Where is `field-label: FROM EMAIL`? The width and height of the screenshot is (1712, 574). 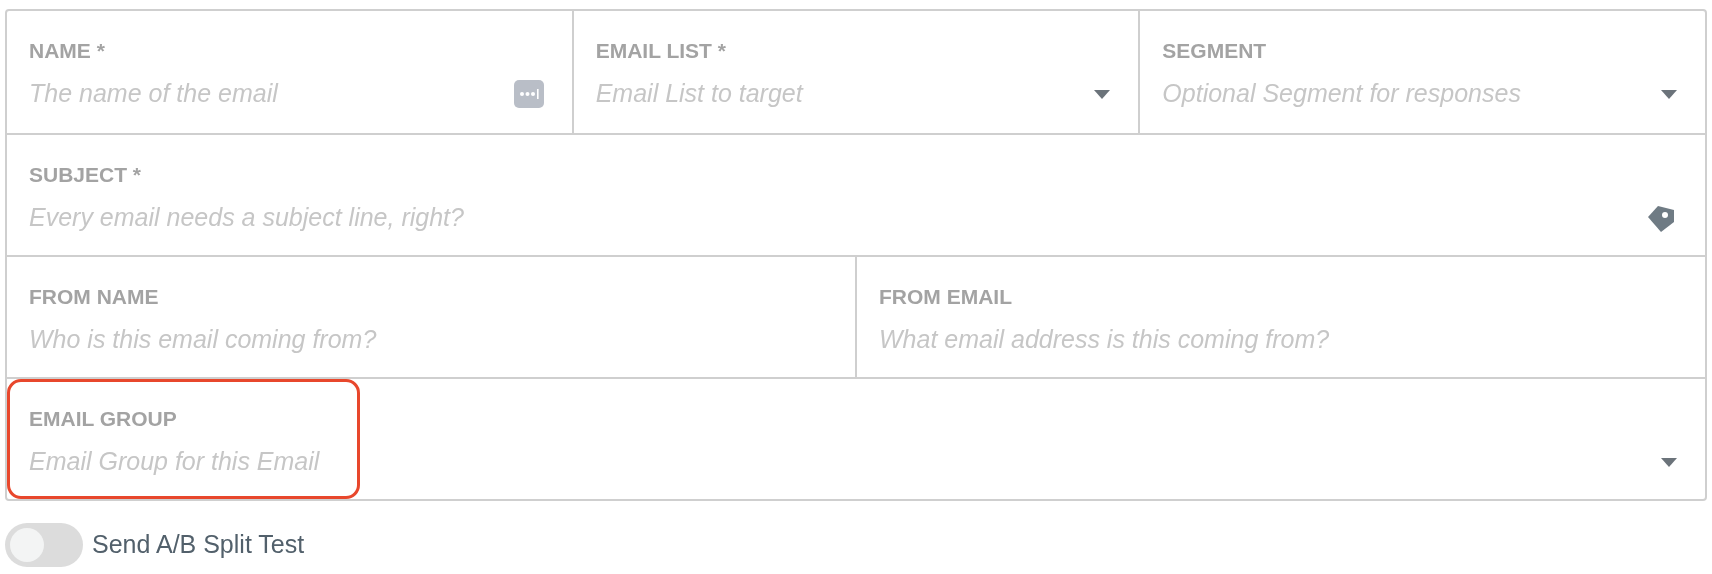 field-label: FROM EMAIL is located at coordinates (946, 297).